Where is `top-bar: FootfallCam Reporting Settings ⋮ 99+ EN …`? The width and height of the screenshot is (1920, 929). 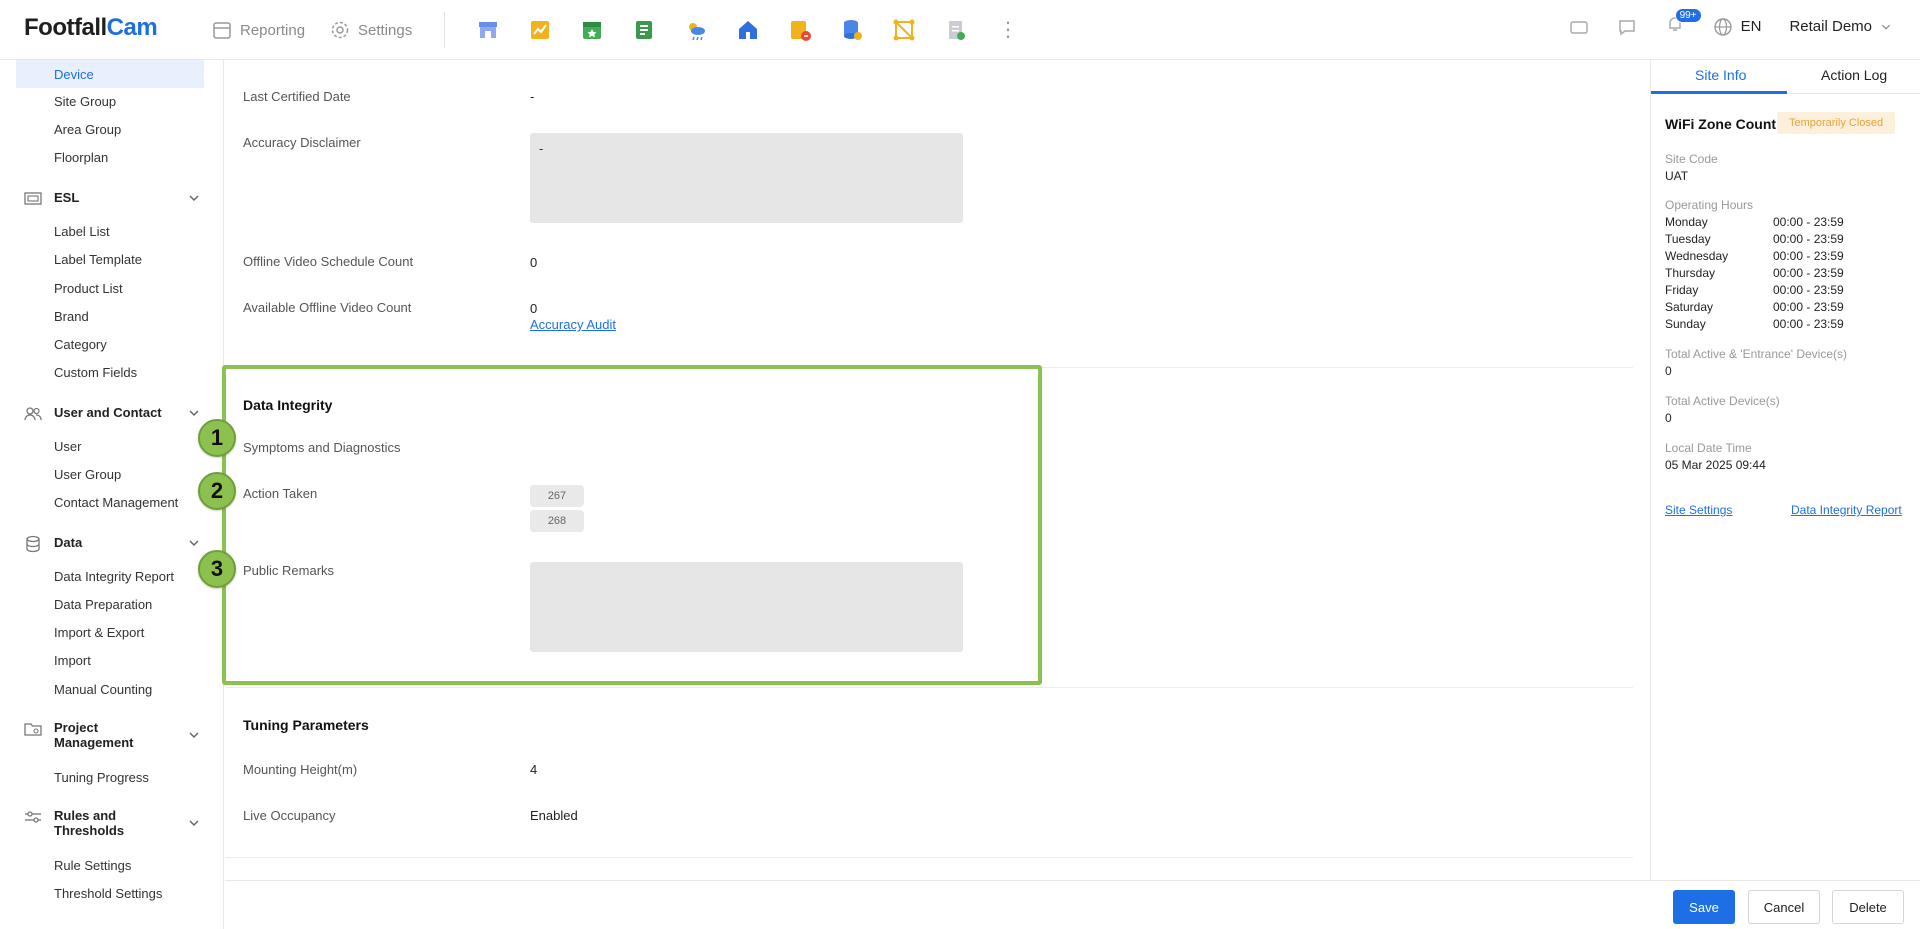
top-bar: FootfallCam Reporting Settings ⋮ 99+ EN … is located at coordinates (960, 30).